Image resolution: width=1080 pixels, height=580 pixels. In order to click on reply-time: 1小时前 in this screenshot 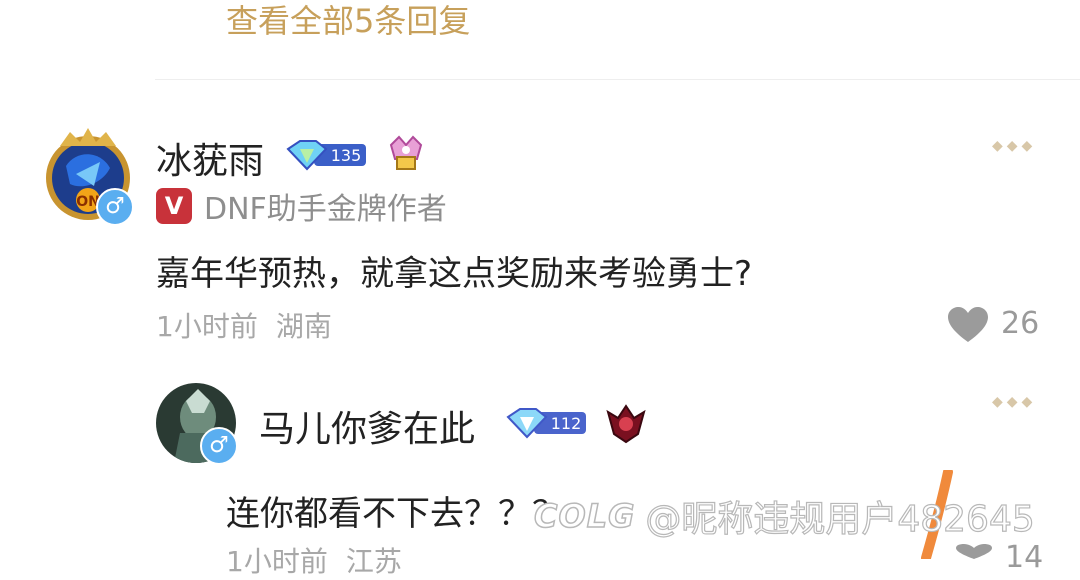, I will do `click(277, 561)`.